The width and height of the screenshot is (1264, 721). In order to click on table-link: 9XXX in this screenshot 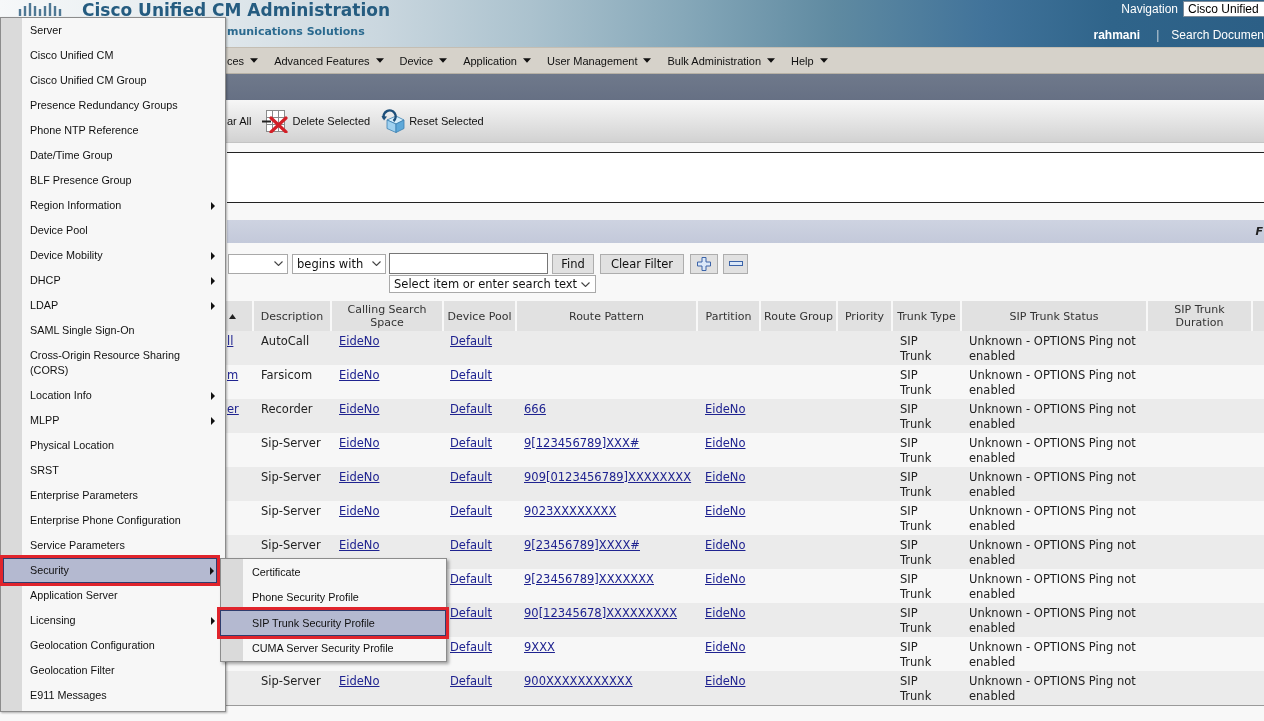, I will do `click(539, 647)`.